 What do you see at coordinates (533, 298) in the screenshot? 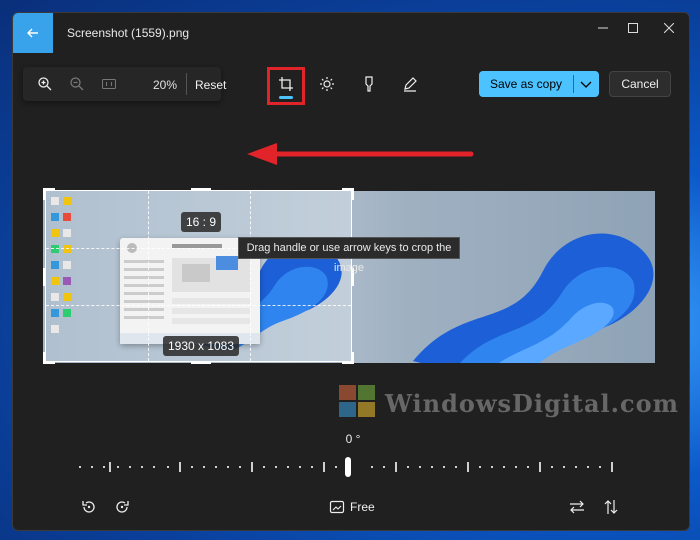
I see `bloom-wallpaper-image` at bounding box center [533, 298].